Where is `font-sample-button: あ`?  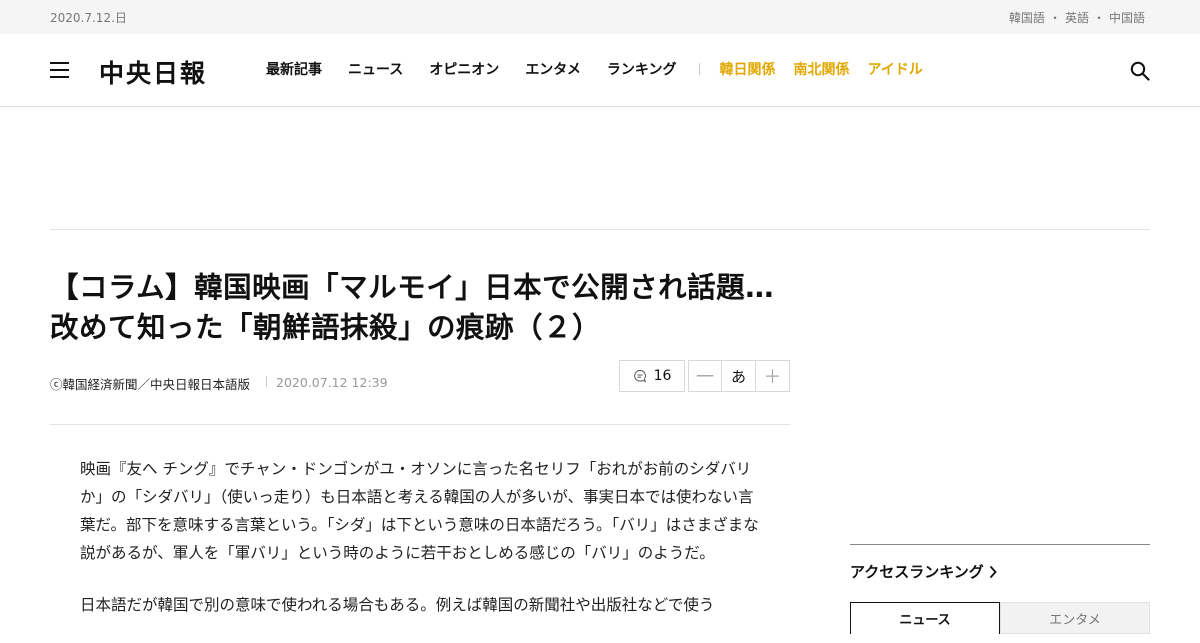
font-sample-button: あ is located at coordinates (739, 376).